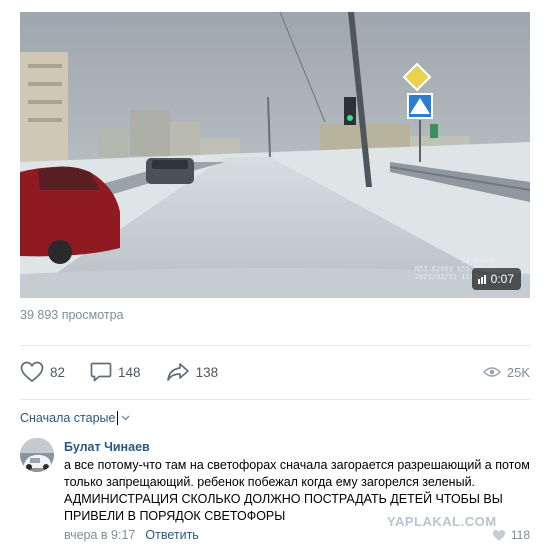 The width and height of the screenshot is (550, 552). Describe the element at coordinates (99, 535) in the screenshot. I see `comment-time: вчера в 9:17` at that location.